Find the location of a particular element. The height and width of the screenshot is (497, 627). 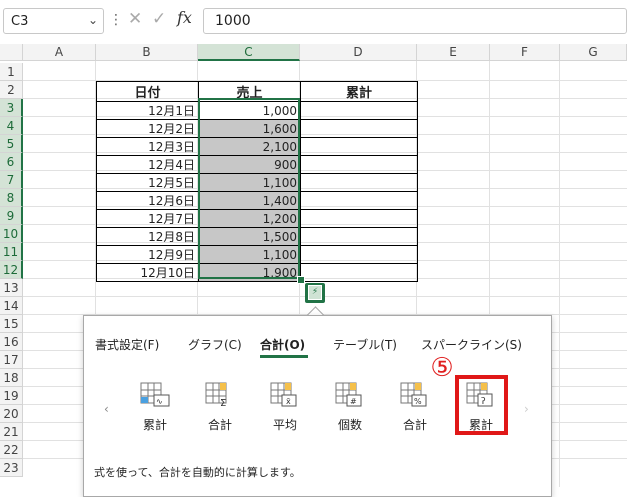

table-row: 12月2日 1,600 is located at coordinates (257, 128).